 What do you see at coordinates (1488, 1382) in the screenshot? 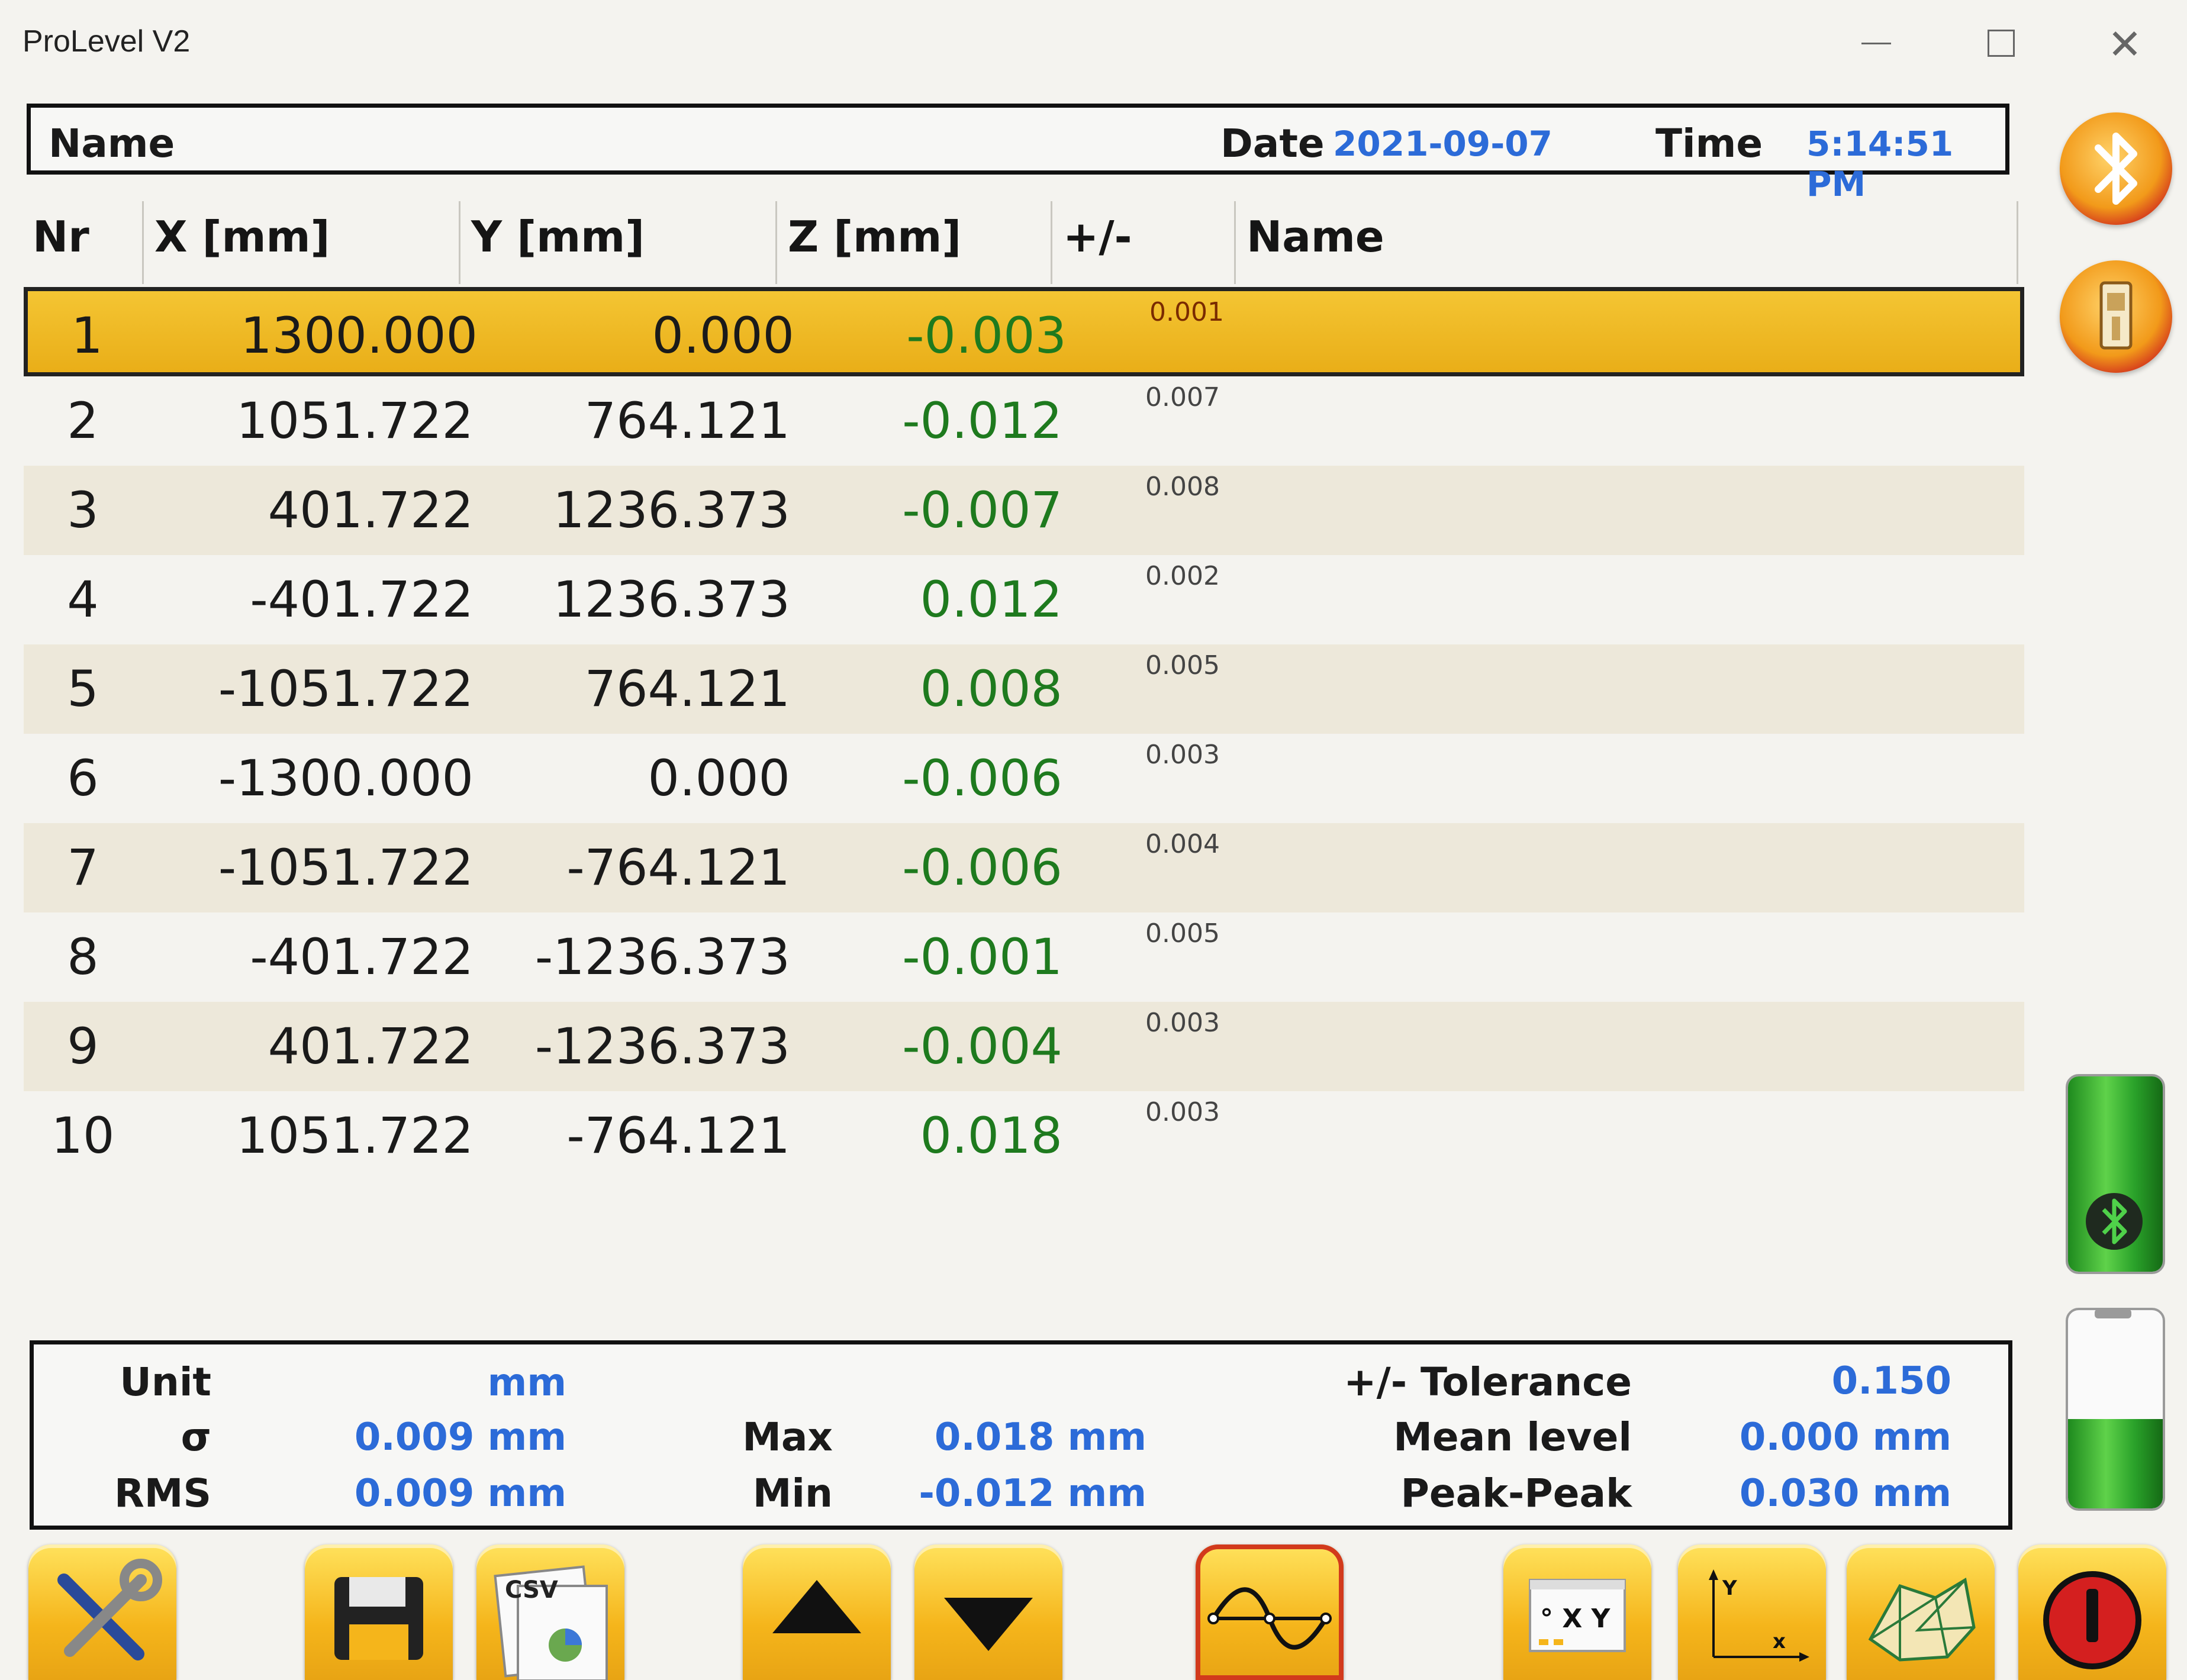
I see `tolerance-label: +/- Tolerance` at bounding box center [1488, 1382].